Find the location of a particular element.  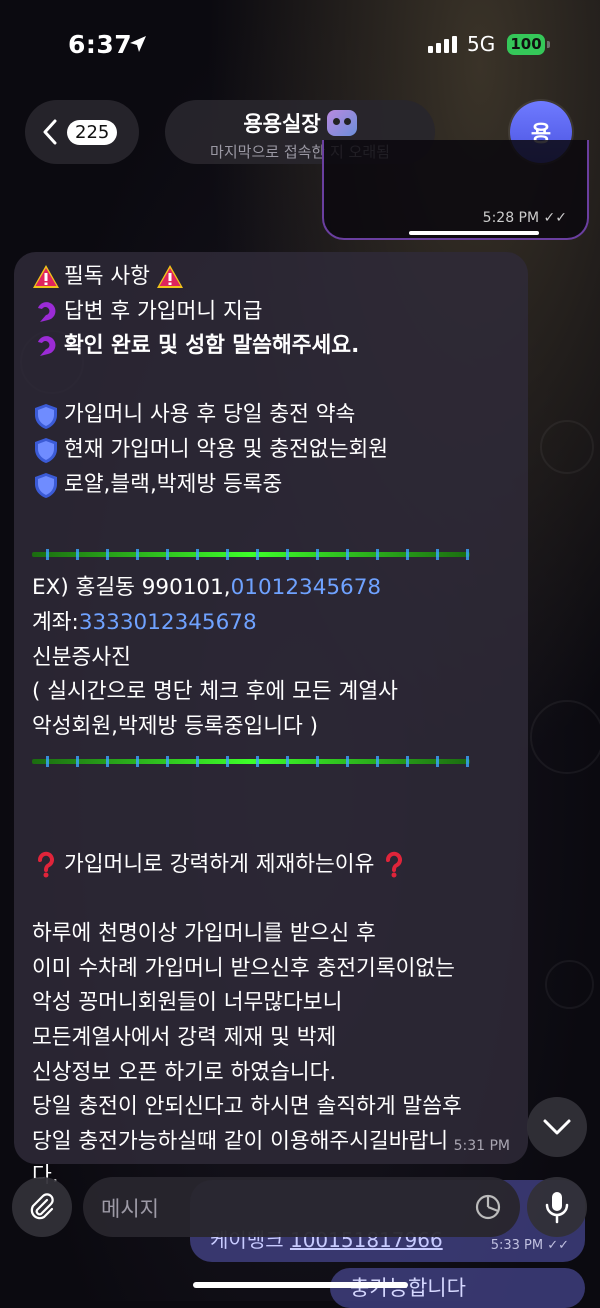

back-button: 225 is located at coordinates (82, 132).